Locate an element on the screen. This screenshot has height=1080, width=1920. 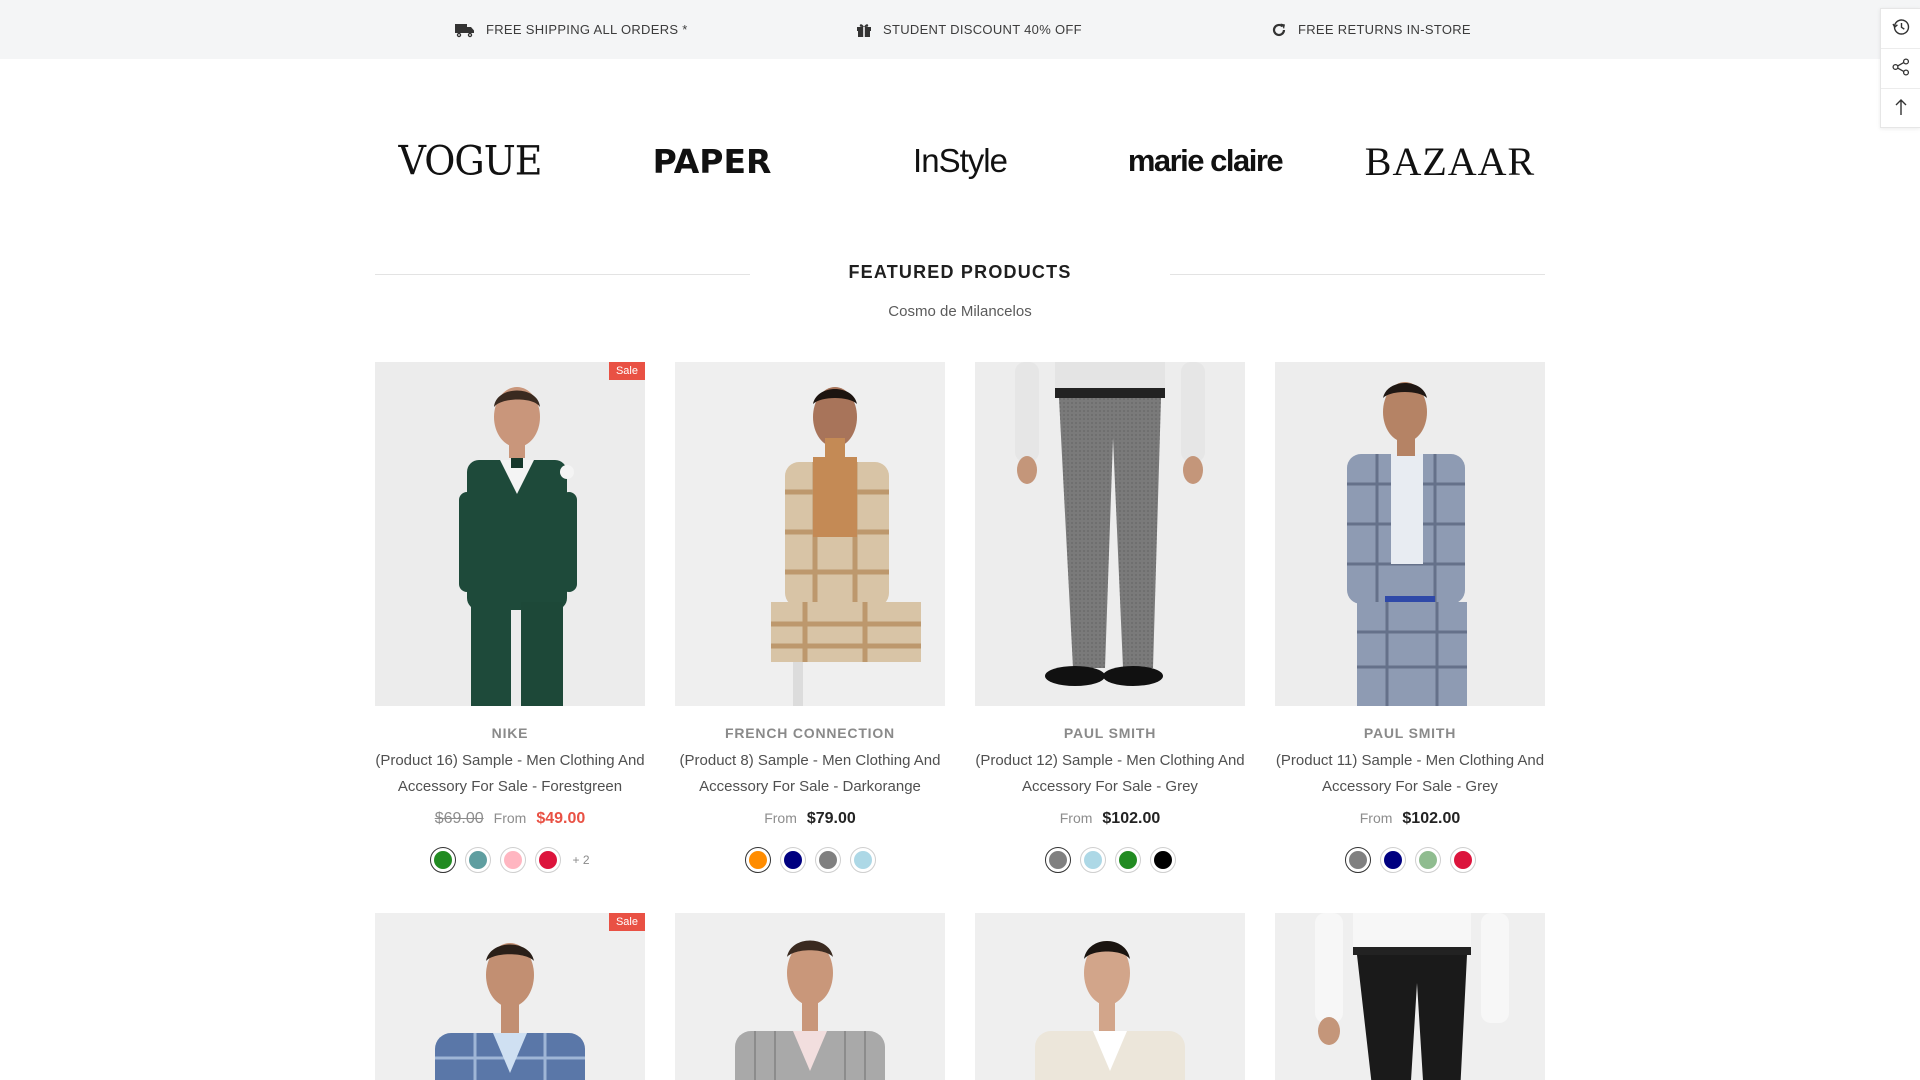
recently-viewed-button is located at coordinates (1900, 29).